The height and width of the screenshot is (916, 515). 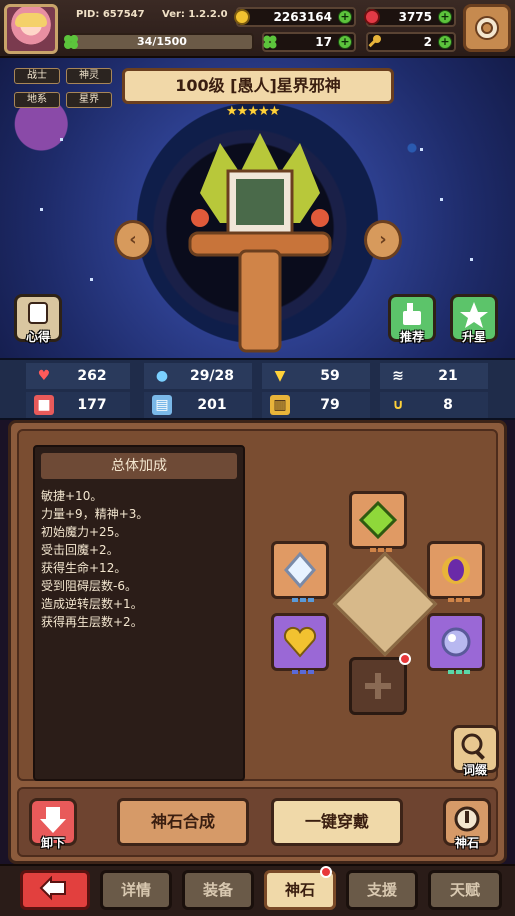 I want to click on bonus-line: 力量+9，精神+3。, so click(x=95, y=514).